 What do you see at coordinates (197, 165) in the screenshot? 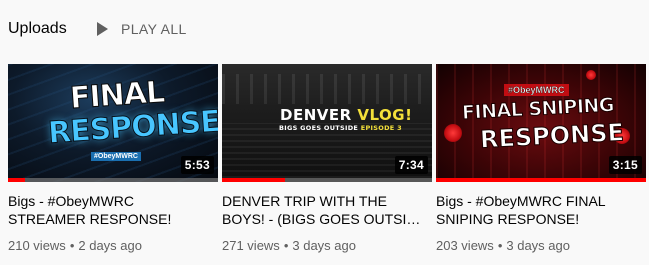
I see `duration-badge: 5:53` at bounding box center [197, 165].